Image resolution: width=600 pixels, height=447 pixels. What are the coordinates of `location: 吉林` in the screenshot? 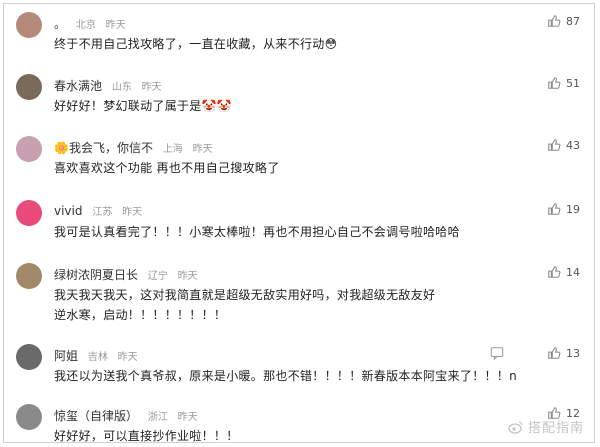 It's located at (97, 357).